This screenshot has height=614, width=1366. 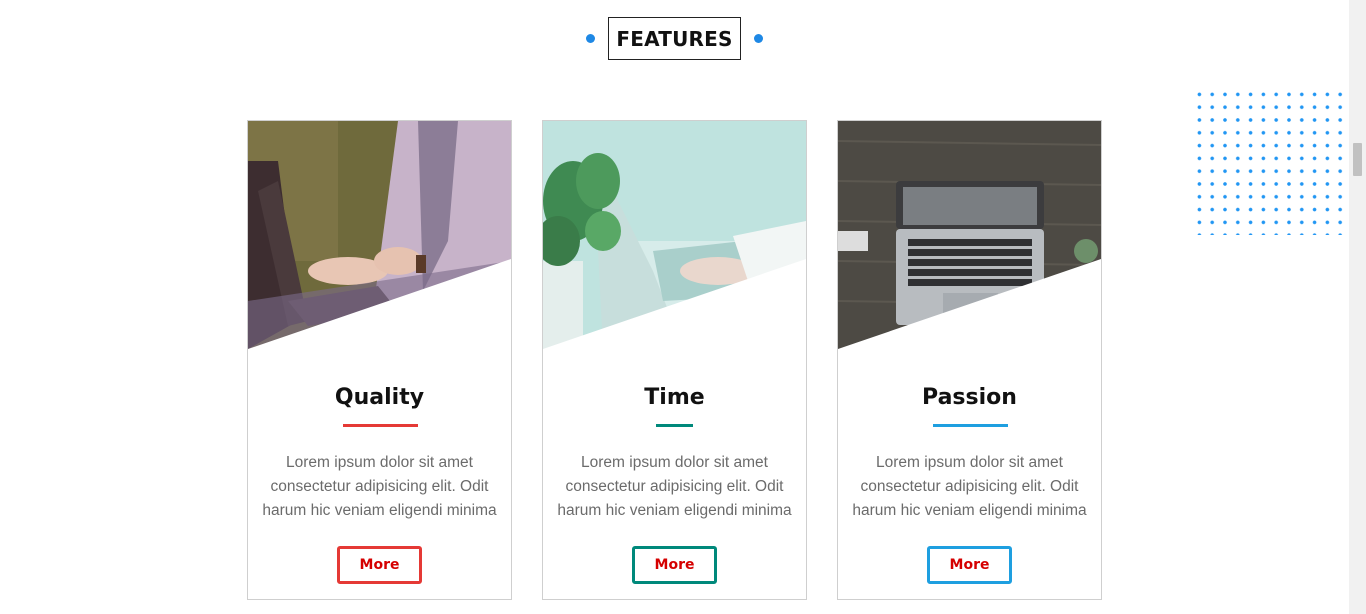 What do you see at coordinates (674, 235) in the screenshot?
I see `card-image-plant-laptop` at bounding box center [674, 235].